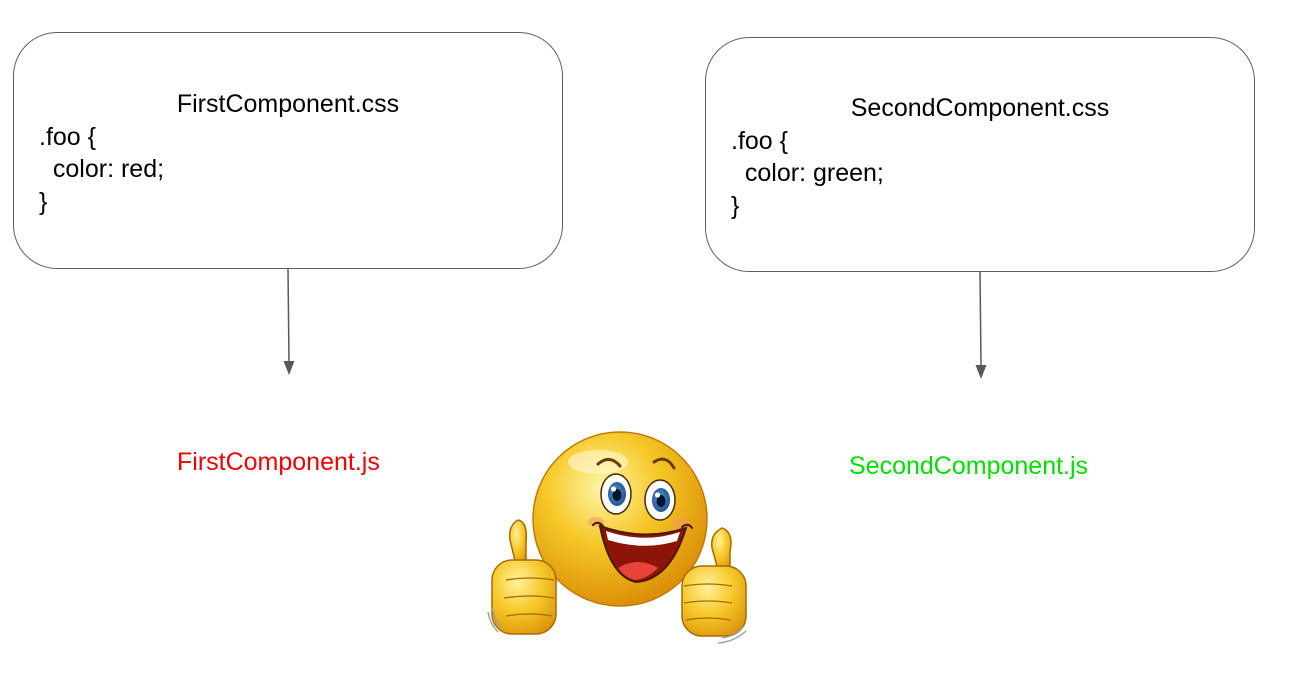 The width and height of the screenshot is (1291, 675). I want to click on first-component-js-label: FirstComponent.js, so click(278, 462).